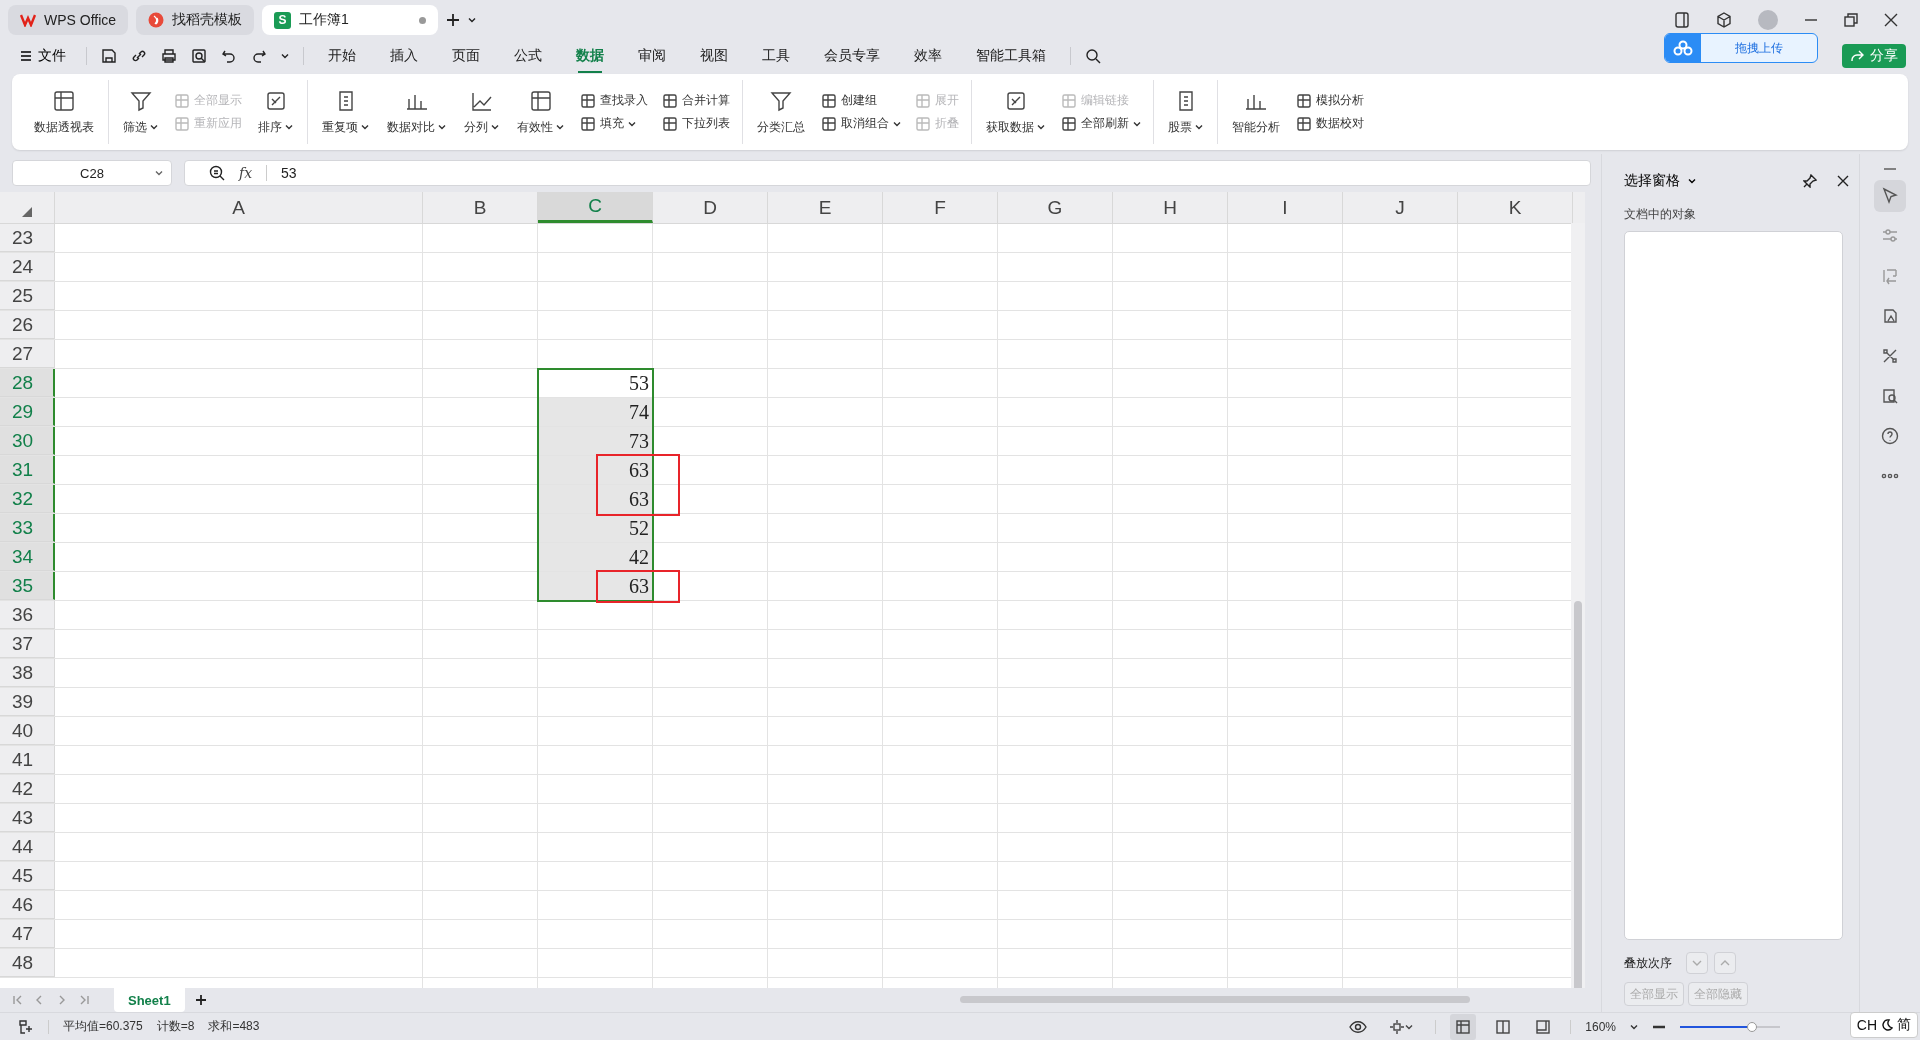 The width and height of the screenshot is (1920, 1040). Describe the element at coordinates (481, 112) in the screenshot. I see `ribbon-button: 分列` at that location.